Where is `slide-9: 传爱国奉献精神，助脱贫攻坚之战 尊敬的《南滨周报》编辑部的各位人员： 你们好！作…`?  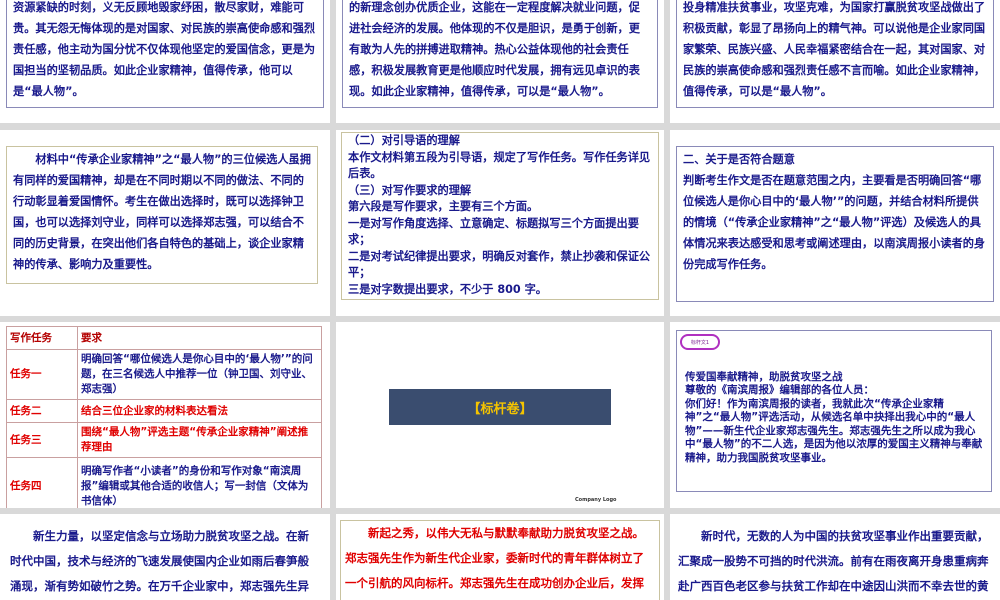
slide-9: 传爱国奉献精神，助脱贫攻坚之战 尊敬的《南滨周报》编辑部的各位人员： 你们好！作… is located at coordinates (835, 415).